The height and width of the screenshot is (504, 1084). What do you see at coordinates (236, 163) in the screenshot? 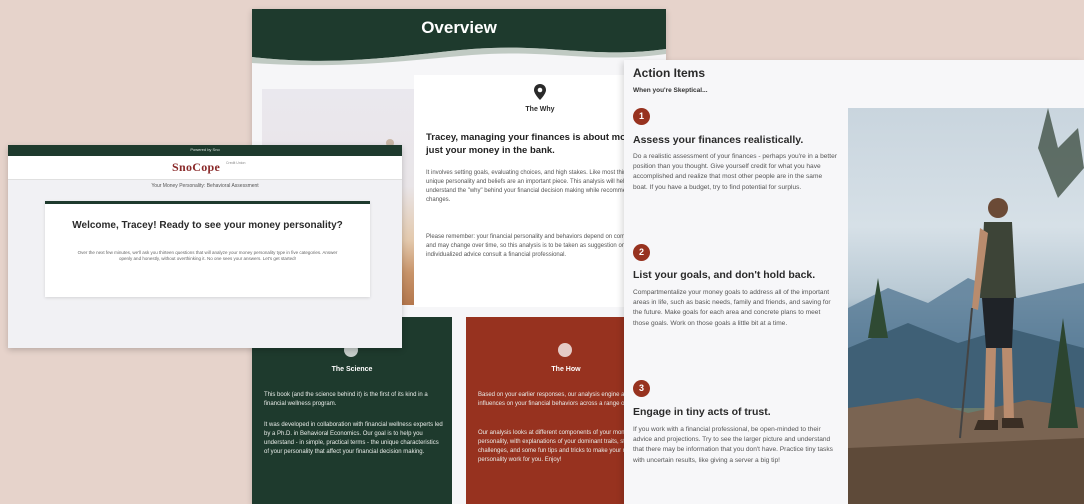
I see `brand-logo-subtext: Credit Union` at bounding box center [236, 163].